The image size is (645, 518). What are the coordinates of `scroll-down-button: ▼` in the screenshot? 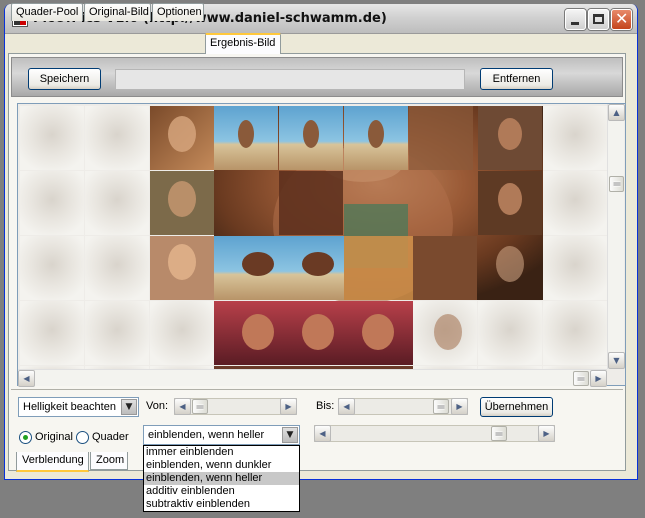 It's located at (616, 360).